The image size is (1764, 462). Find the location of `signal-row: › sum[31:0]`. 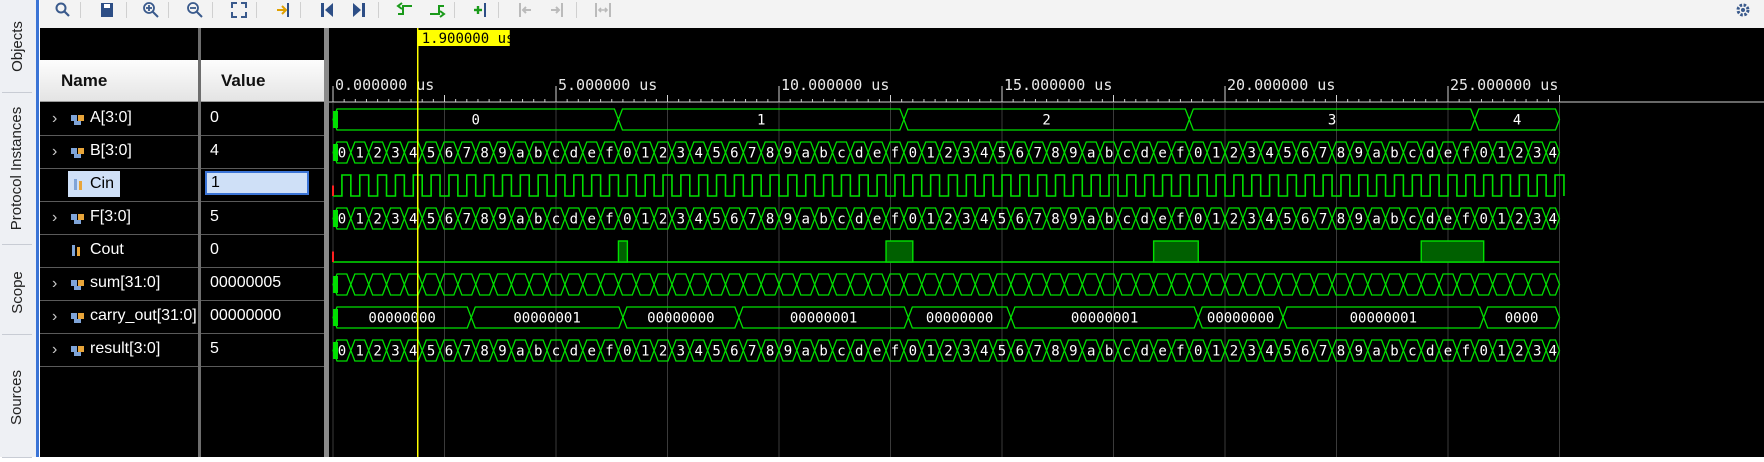

signal-row: › sum[31:0] is located at coordinates (119, 284).